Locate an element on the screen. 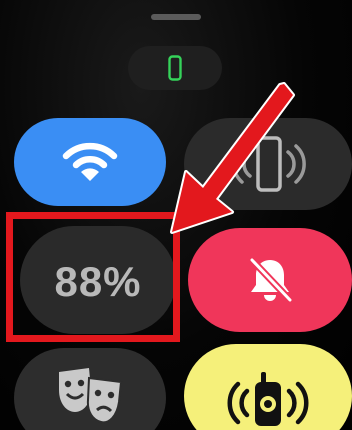 This screenshot has width=352, height=430. battery-percentage-label: 88% is located at coordinates (98, 281).